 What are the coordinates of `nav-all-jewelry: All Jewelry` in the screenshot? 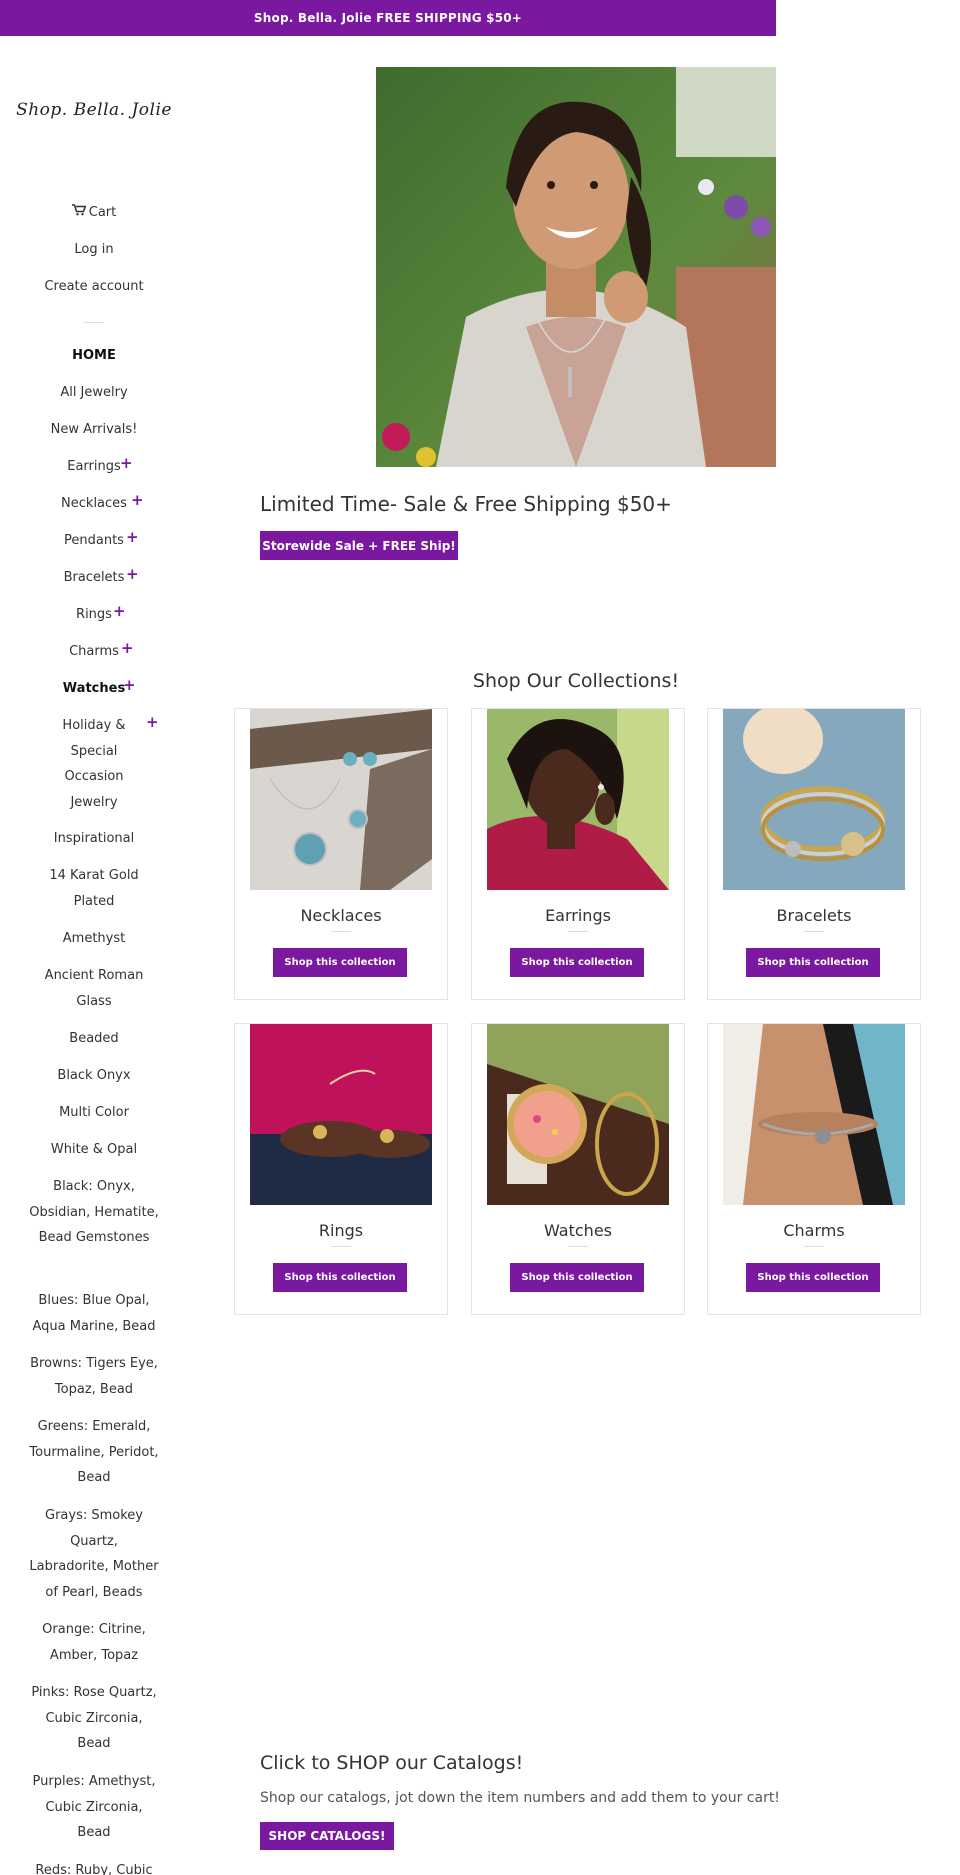 It's located at (94, 393).